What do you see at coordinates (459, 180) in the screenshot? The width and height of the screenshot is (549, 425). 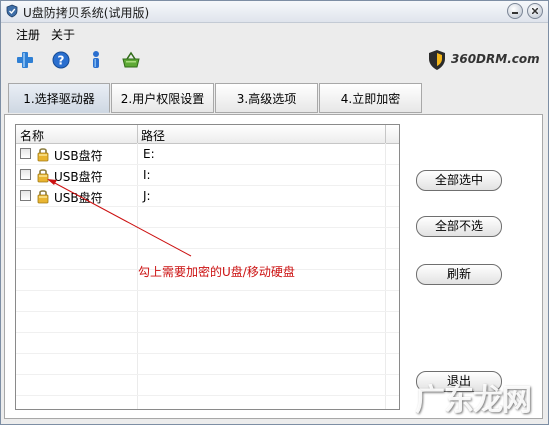 I see `select-all-button: 全部选中` at bounding box center [459, 180].